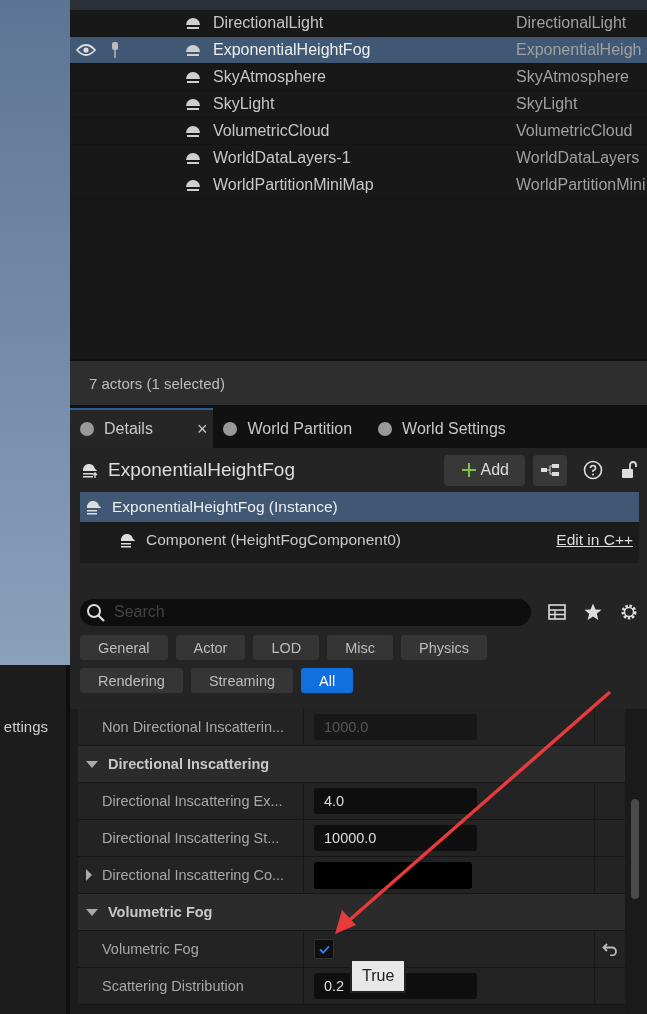  I want to click on actor-name: DirectionalLight, so click(269, 23).